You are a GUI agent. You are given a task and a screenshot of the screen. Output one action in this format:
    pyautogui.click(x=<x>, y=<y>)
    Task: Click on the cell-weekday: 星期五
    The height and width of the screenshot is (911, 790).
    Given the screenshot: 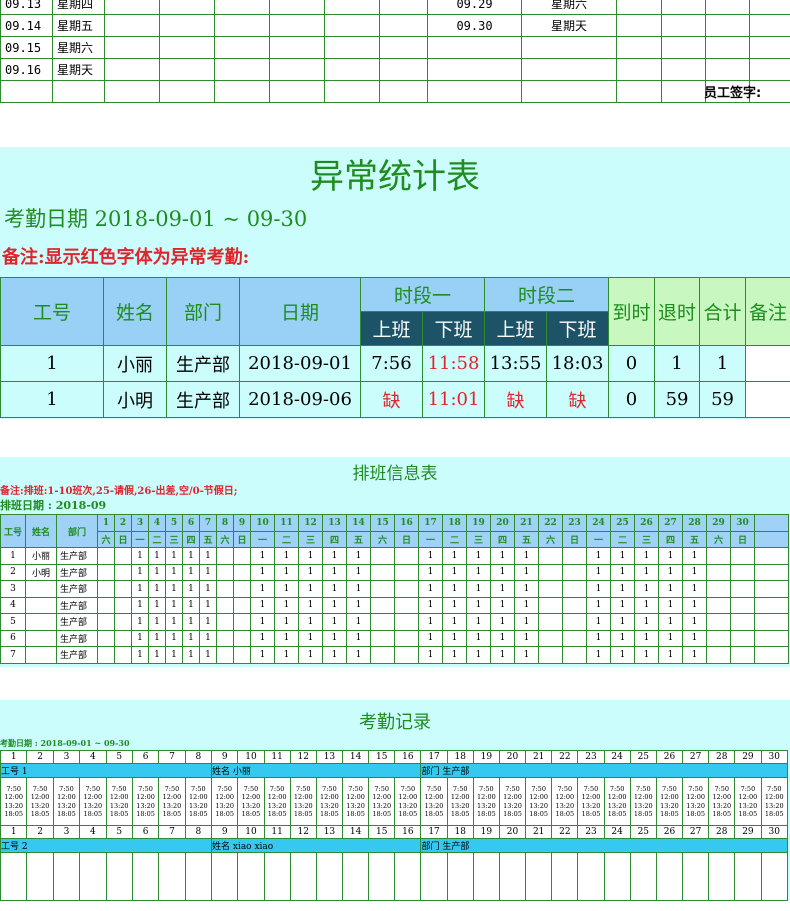 What is the action you would take?
    pyautogui.click(x=78, y=25)
    